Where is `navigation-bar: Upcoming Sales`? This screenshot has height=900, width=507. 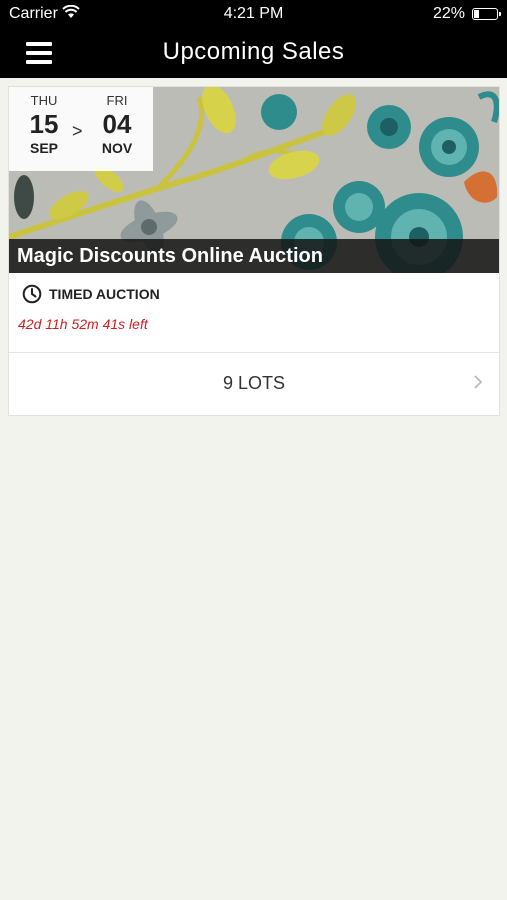 navigation-bar: Upcoming Sales is located at coordinates (253, 53).